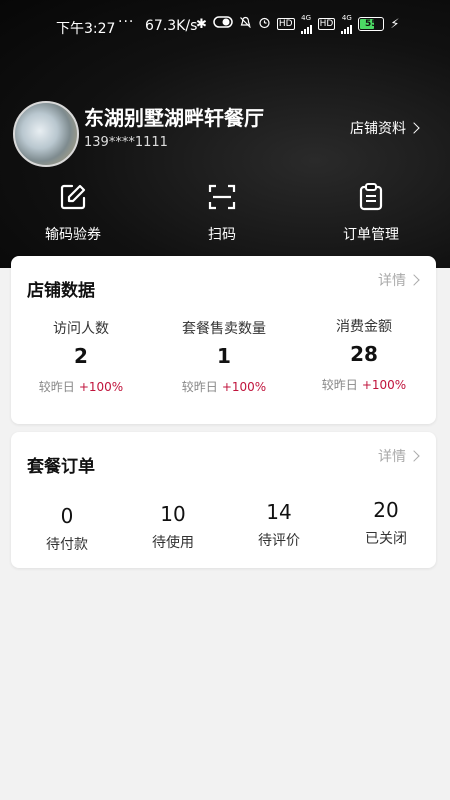  Describe the element at coordinates (222, 235) in the screenshot. I see `quick-action-label: 扫码` at that location.